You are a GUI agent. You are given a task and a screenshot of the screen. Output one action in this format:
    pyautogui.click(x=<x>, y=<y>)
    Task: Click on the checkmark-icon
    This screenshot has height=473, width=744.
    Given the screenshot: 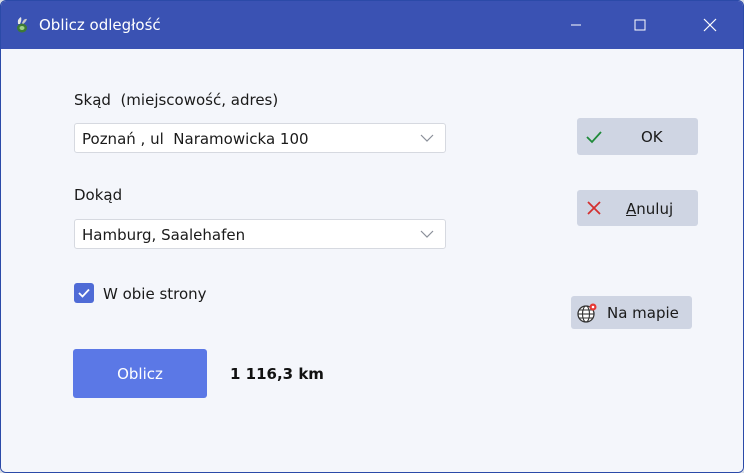 What is the action you would take?
    pyautogui.click(x=84, y=293)
    